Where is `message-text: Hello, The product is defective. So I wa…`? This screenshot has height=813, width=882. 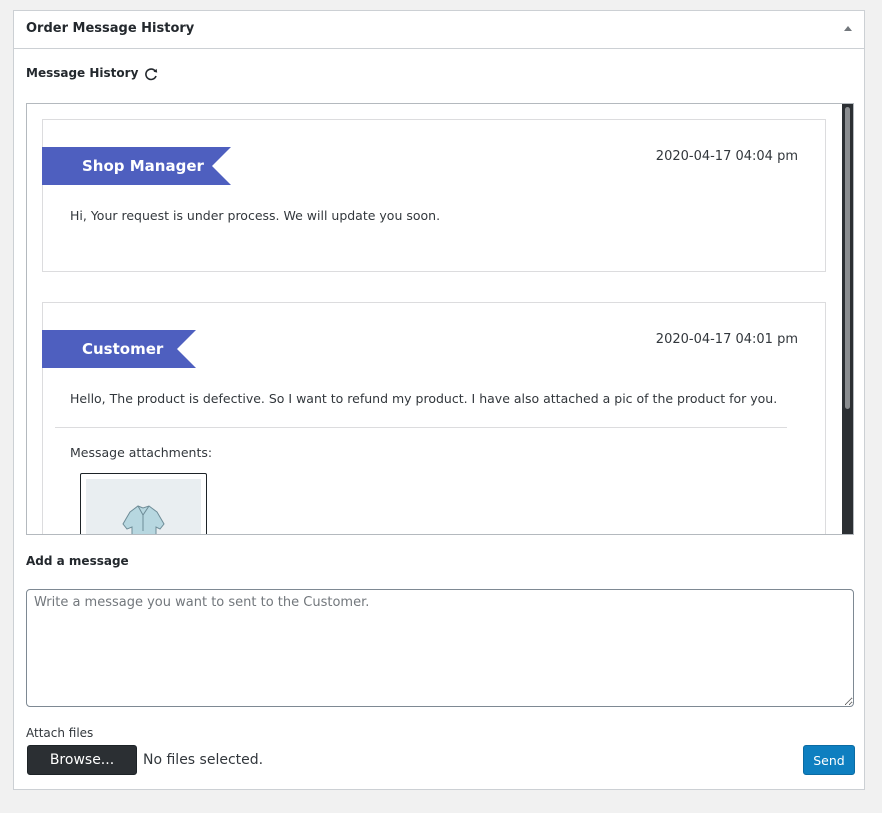 message-text: Hello, The product is defective. So I wa… is located at coordinates (424, 398).